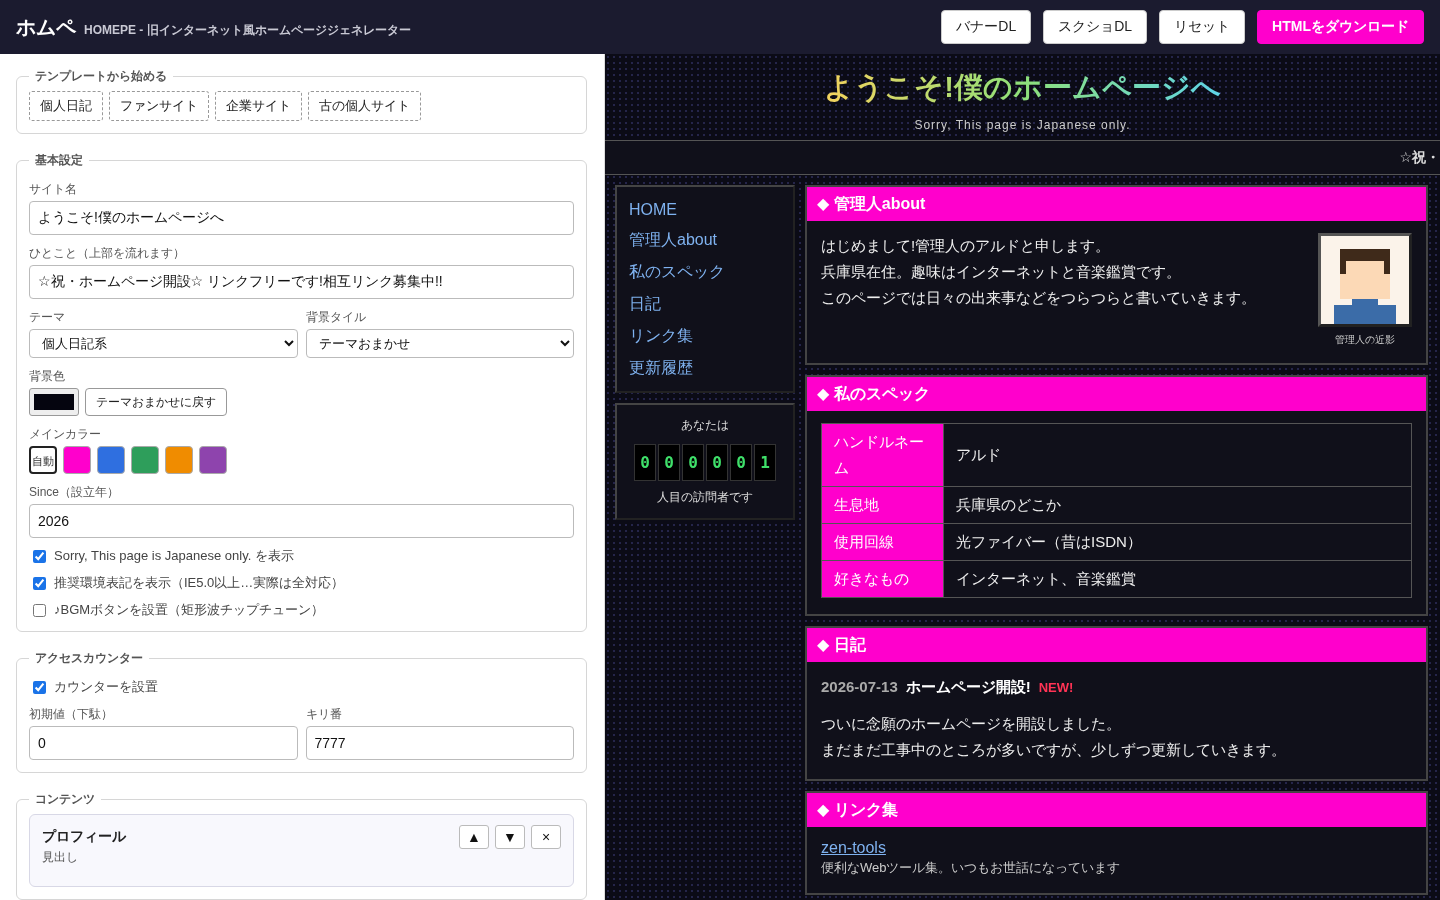 Image resolution: width=1440 pixels, height=900 pixels. Describe the element at coordinates (1177, 505) in the screenshot. I see `table-cell: 兵庫県のどこか` at that location.